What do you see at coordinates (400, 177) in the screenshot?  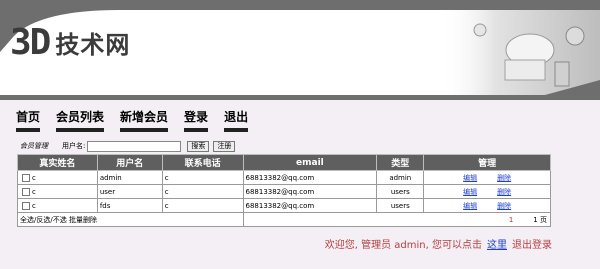 I see `cell-type: admin` at bounding box center [400, 177].